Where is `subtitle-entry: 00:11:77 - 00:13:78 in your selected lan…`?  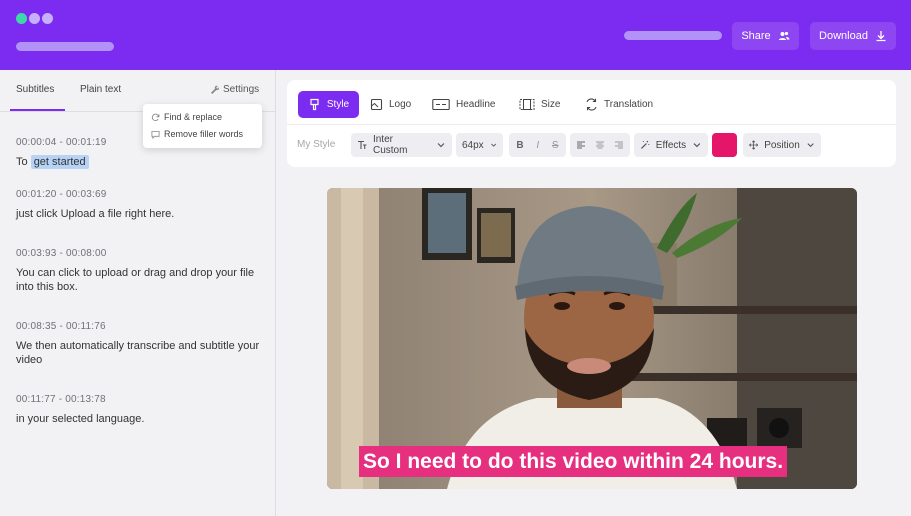 subtitle-entry: 00:11:77 - 00:13:78 in your selected lan… is located at coordinates (141, 410).